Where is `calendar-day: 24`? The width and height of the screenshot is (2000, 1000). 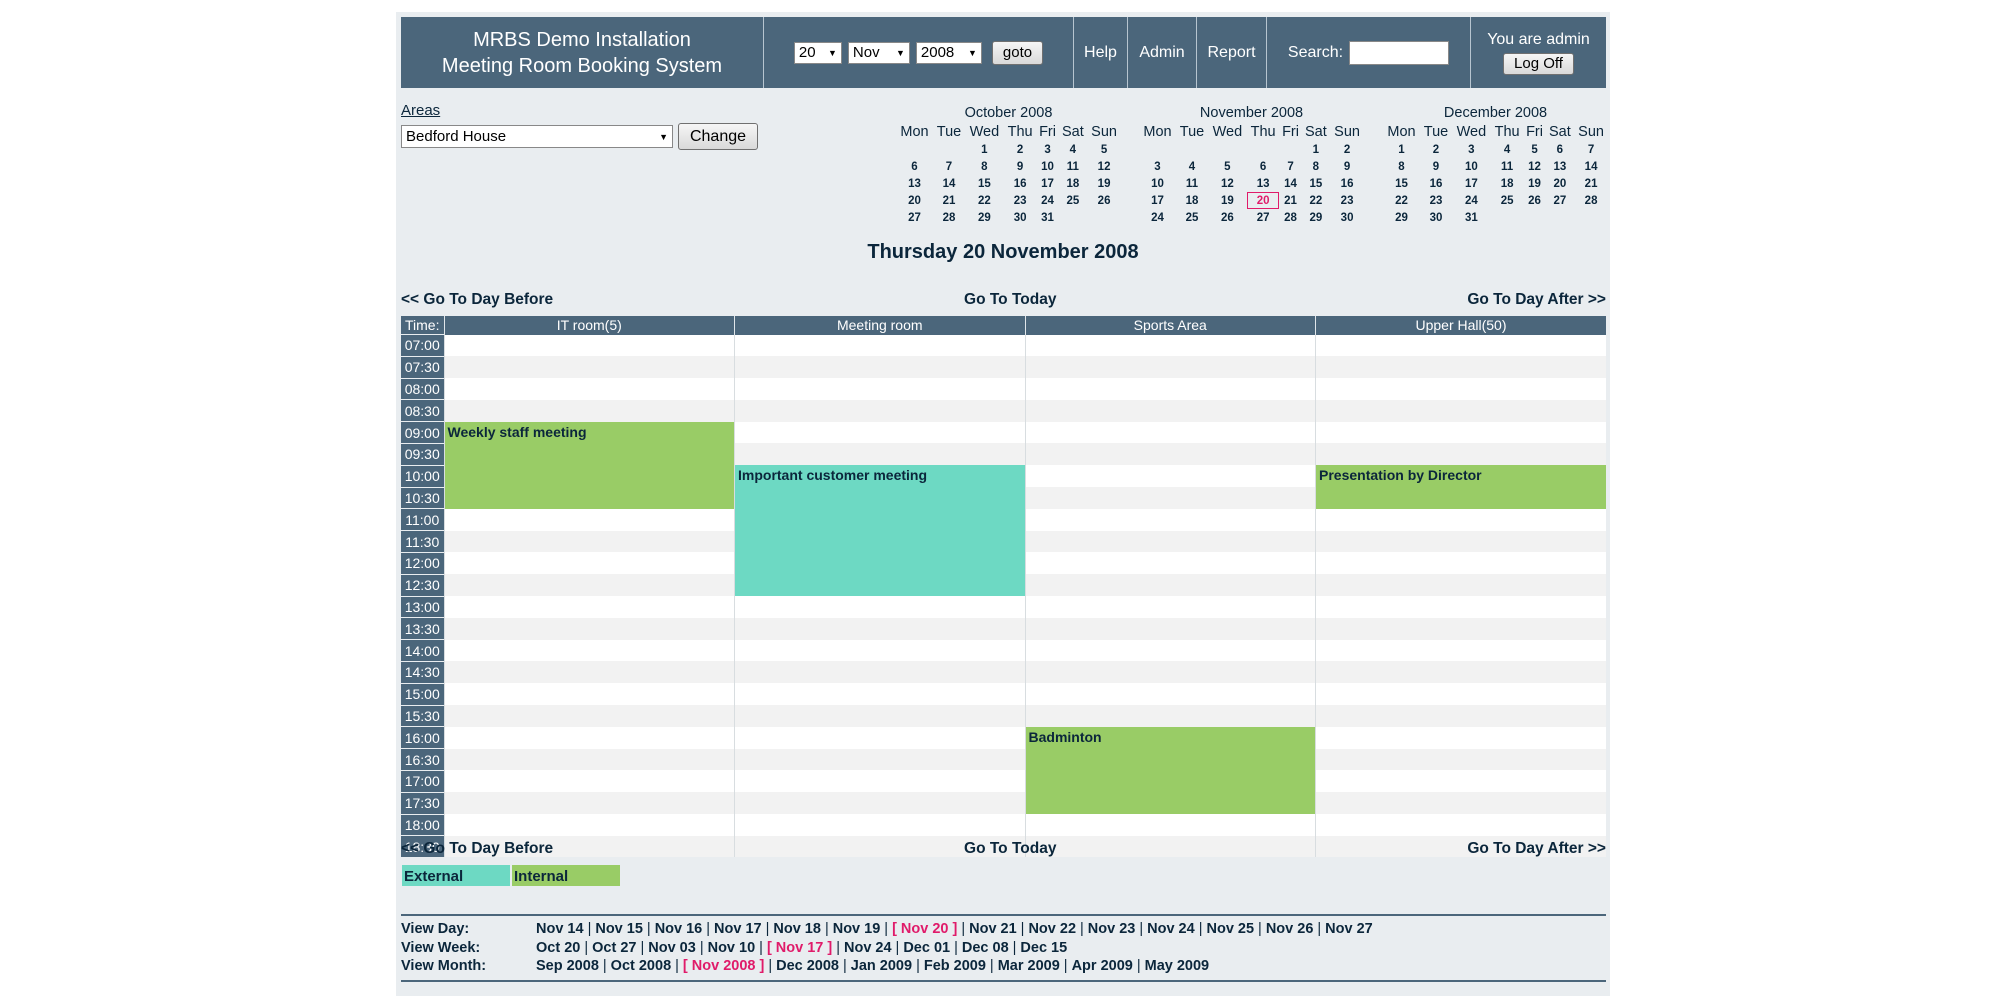 calendar-day: 24 is located at coordinates (1471, 200).